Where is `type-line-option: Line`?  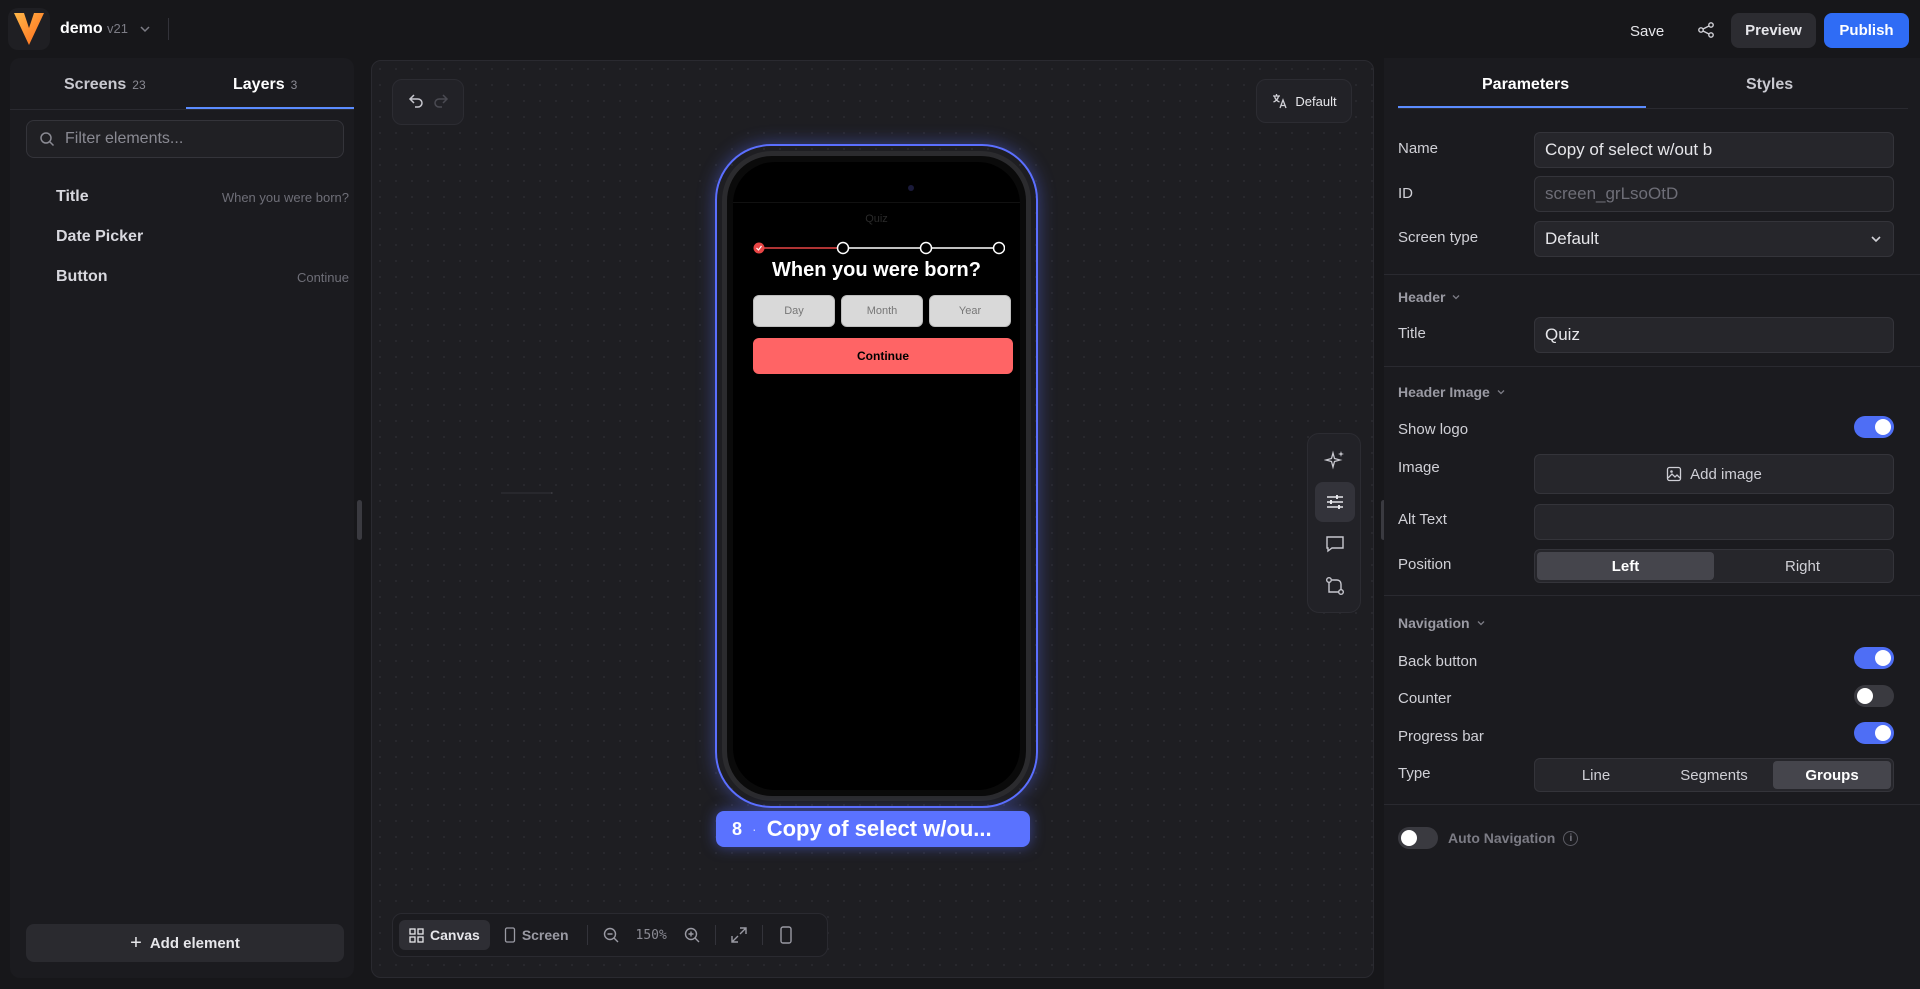
type-line-option: Line is located at coordinates (1596, 775).